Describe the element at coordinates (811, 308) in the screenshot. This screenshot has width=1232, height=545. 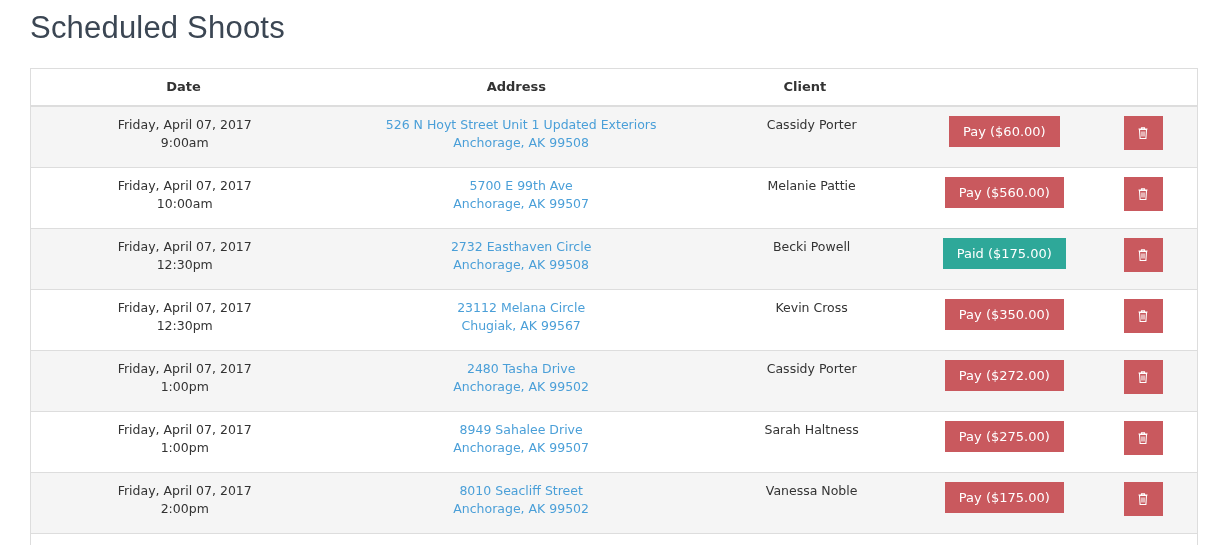
I see `client-cell-text: Kevin Cross` at that location.